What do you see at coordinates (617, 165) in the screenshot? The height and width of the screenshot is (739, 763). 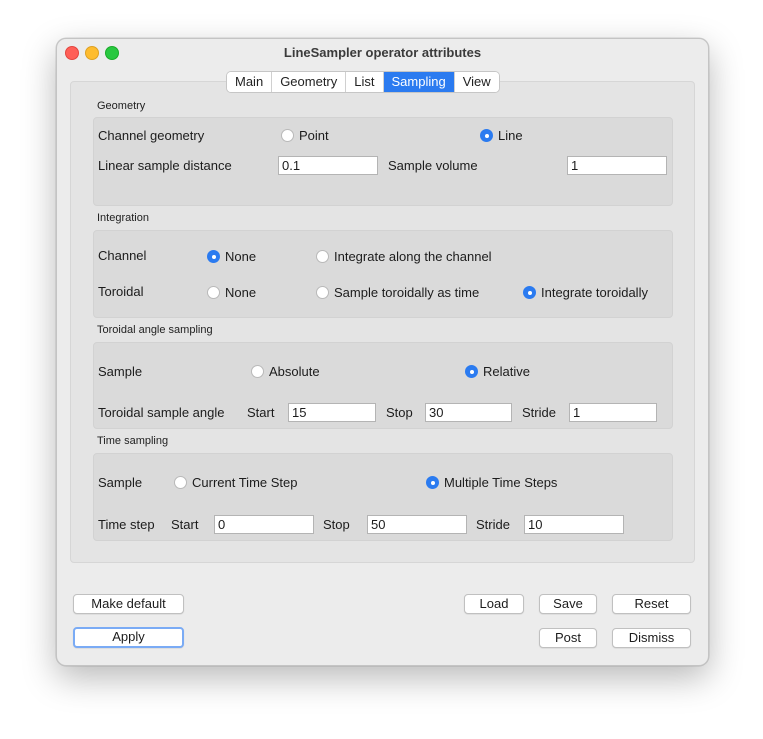 I see `sample-volume-input: 1` at bounding box center [617, 165].